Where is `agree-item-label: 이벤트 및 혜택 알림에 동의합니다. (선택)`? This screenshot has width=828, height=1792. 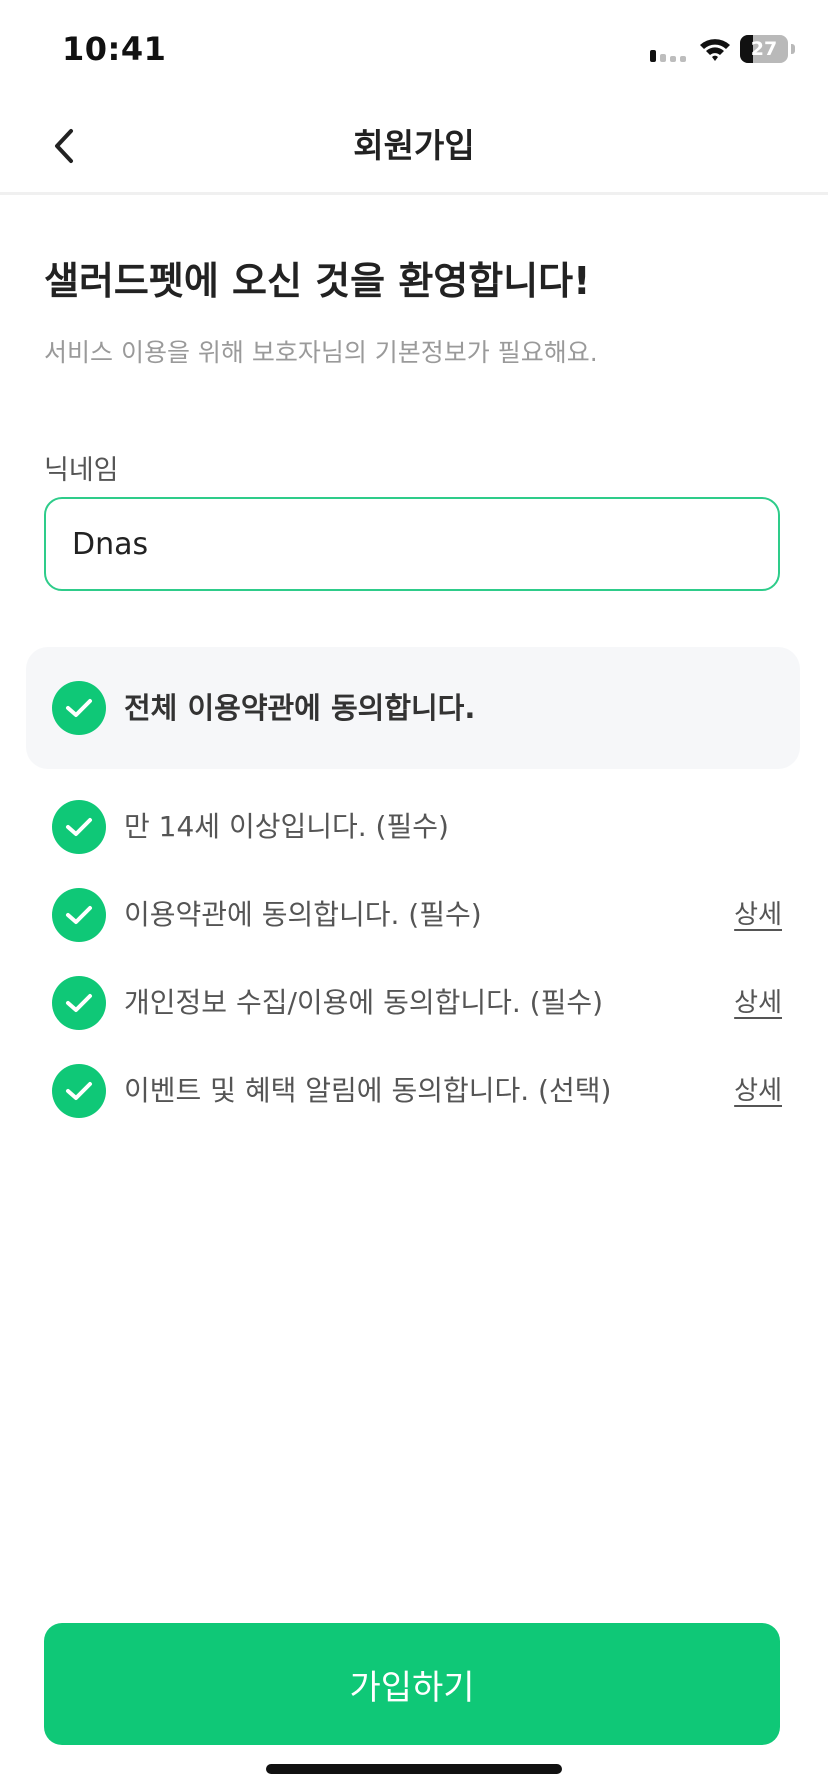 agree-item-label: 이벤트 및 혜택 알림에 동의합니다. (선택) is located at coordinates (368, 1090).